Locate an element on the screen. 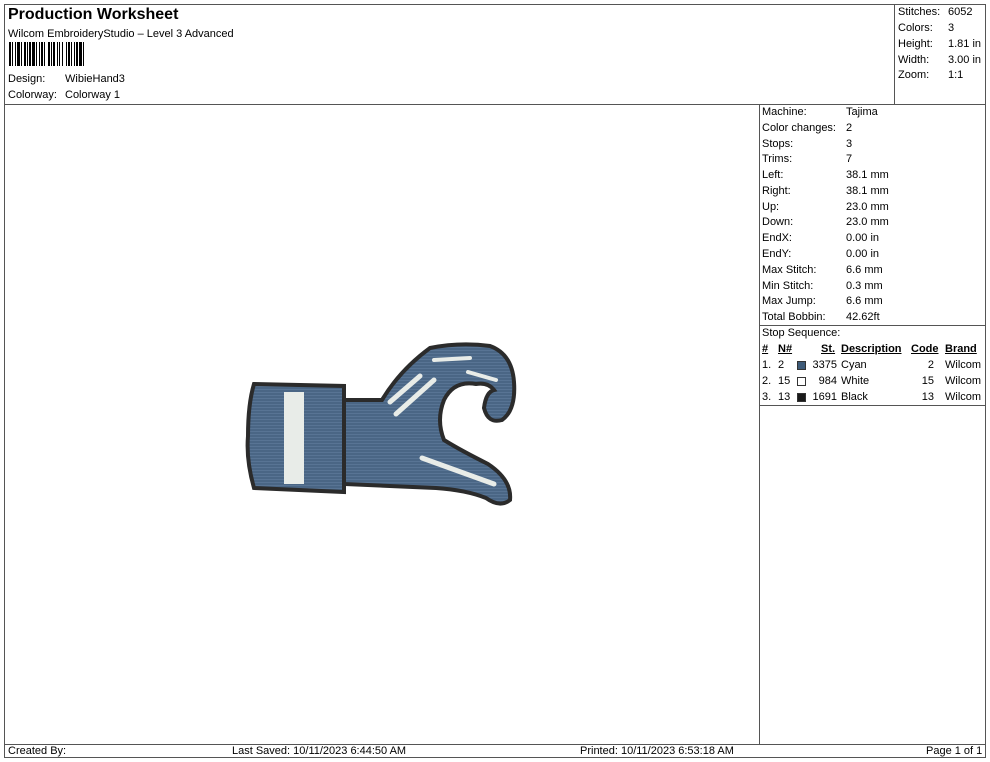 The width and height of the screenshot is (990, 762). stat-machine: Machine: Tajima is located at coordinates (820, 112).